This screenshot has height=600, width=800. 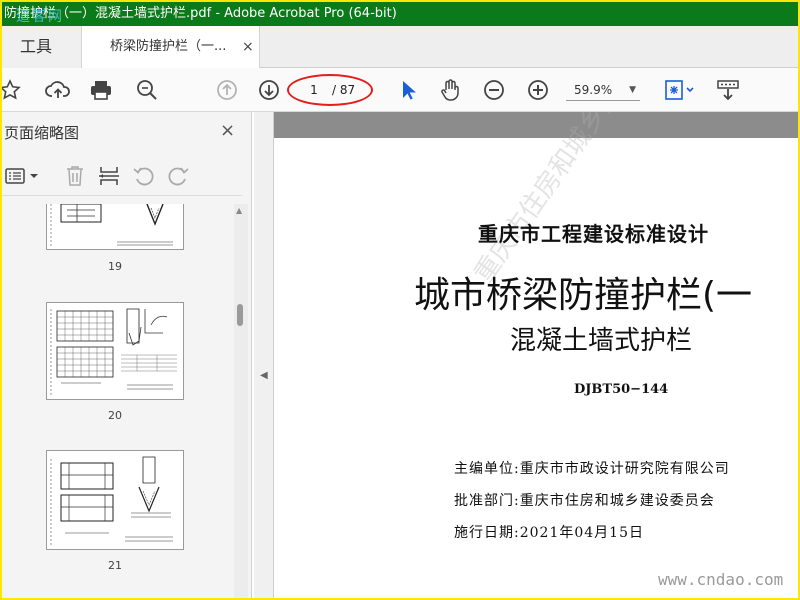 What do you see at coordinates (101, 90) in the screenshot?
I see `print-icon` at bounding box center [101, 90].